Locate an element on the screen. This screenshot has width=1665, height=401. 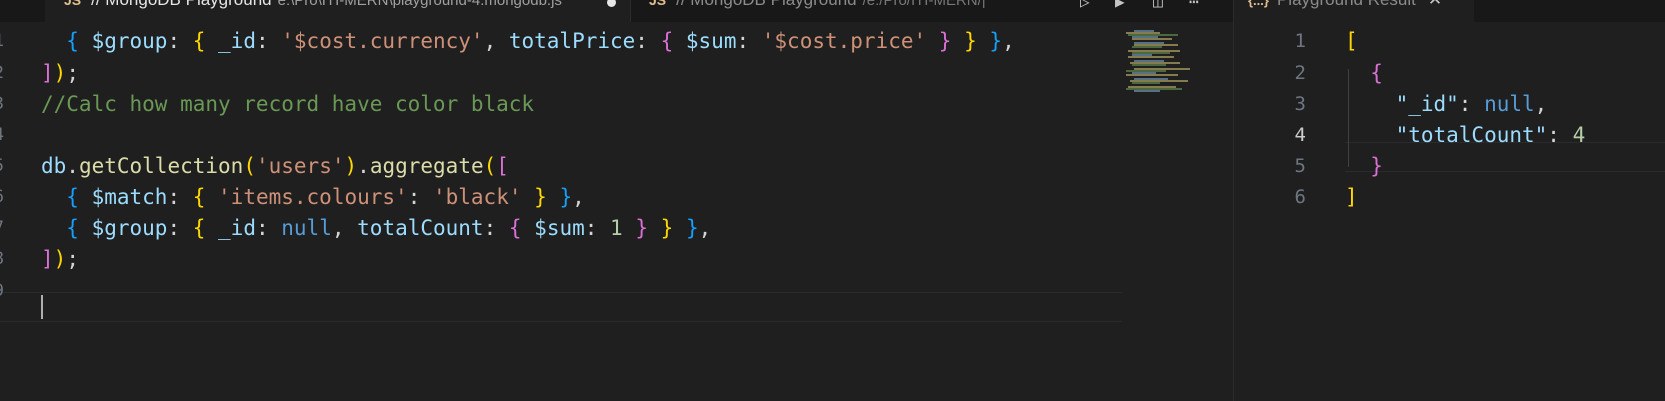
more-icon: ⋯ is located at coordinates (1194, 5).